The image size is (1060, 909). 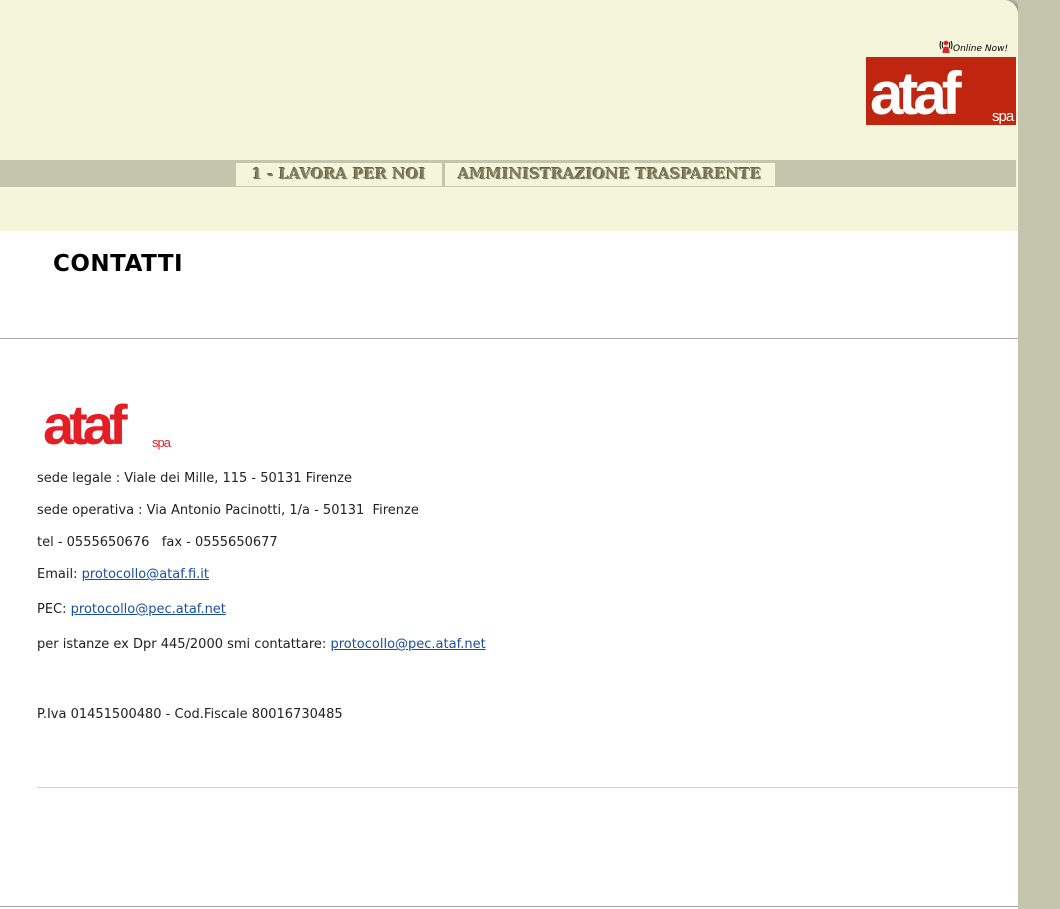 I want to click on pec-label: PEC:, so click(x=54, y=609).